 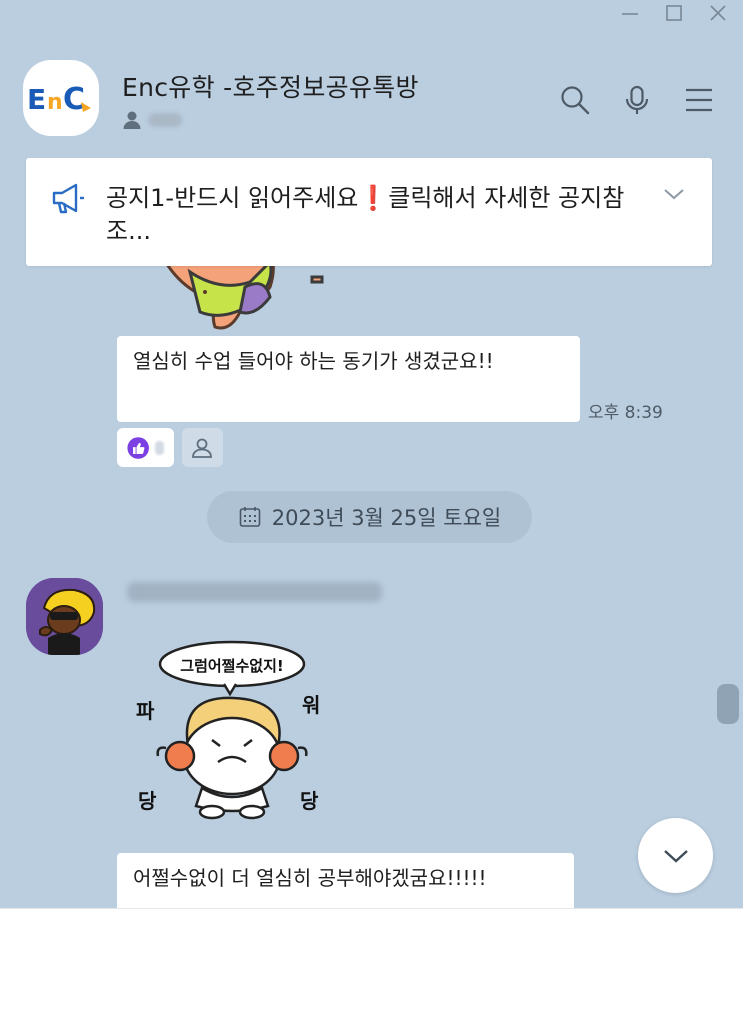 I want to click on scroll-to-bottom-button, so click(x=675, y=855).